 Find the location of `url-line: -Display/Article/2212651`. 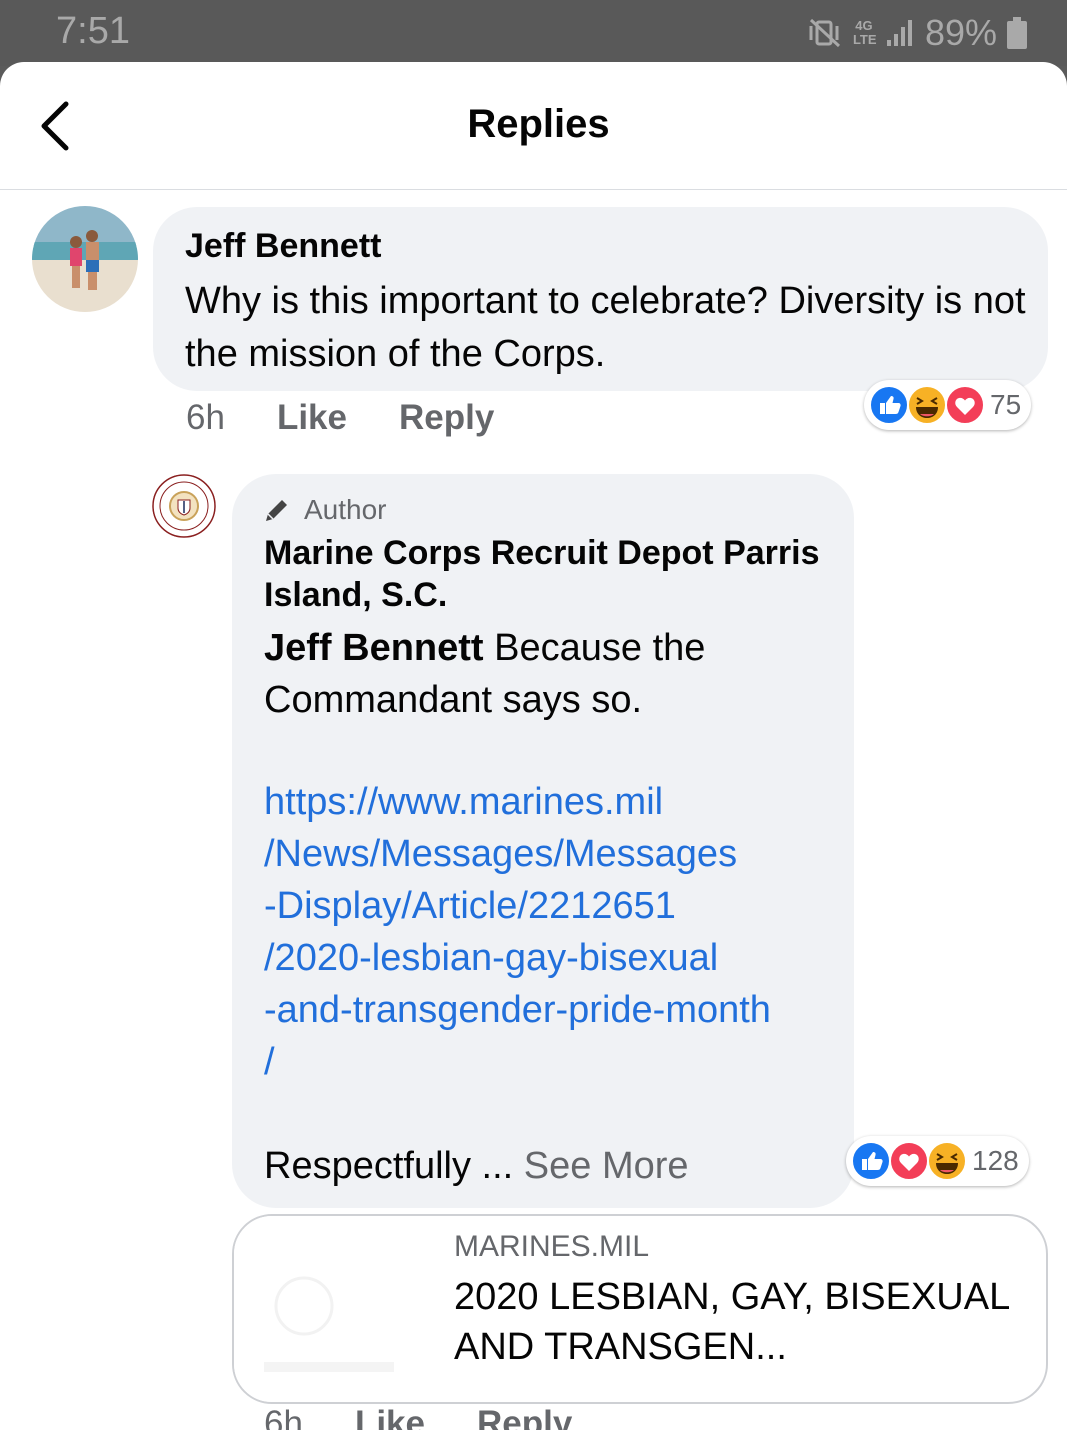

url-line: -Display/Article/2212651 is located at coordinates (470, 906).